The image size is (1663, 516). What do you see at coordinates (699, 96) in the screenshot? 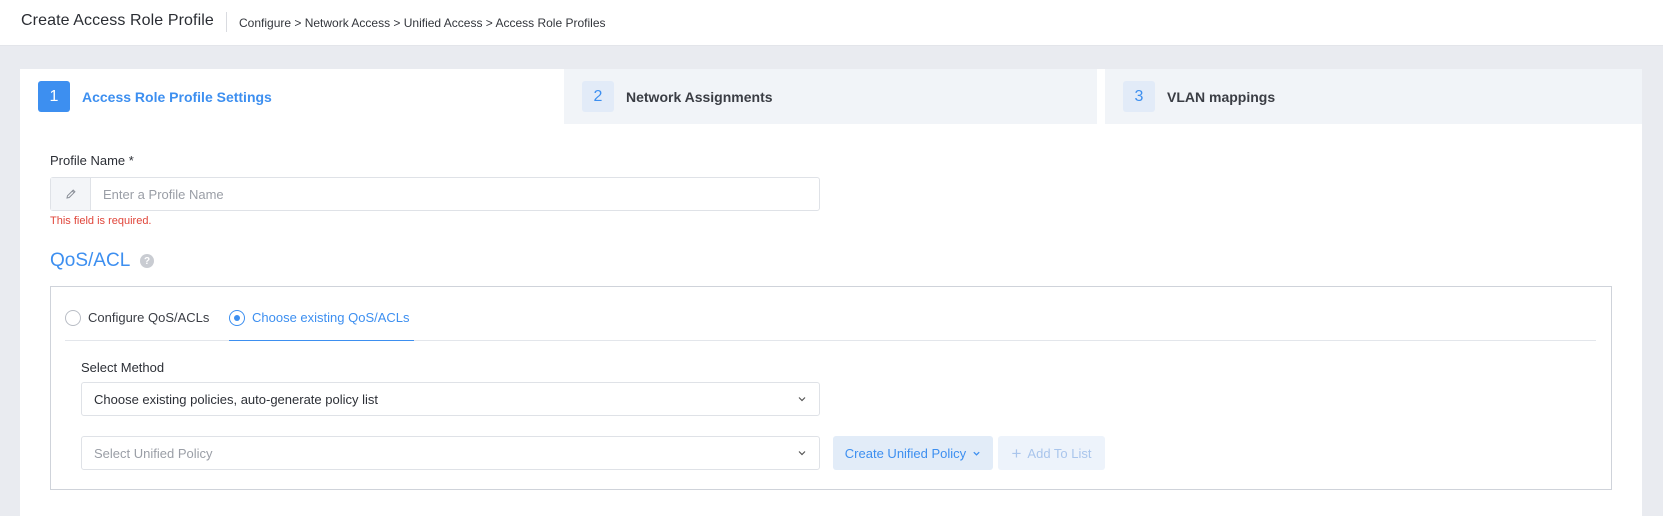
I see `step-2-label: Network Assignments` at bounding box center [699, 96].